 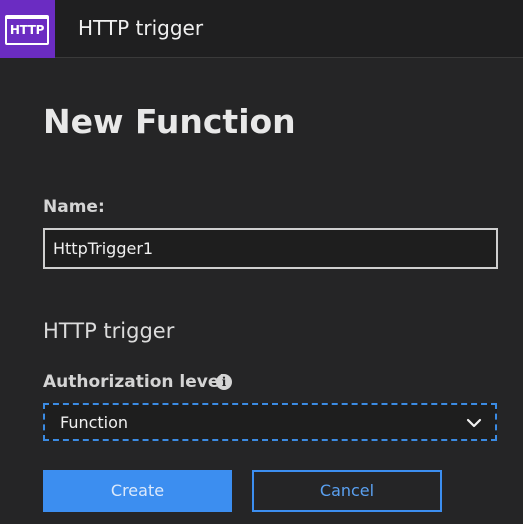 I want to click on chevron-down-icon, so click(x=474, y=423).